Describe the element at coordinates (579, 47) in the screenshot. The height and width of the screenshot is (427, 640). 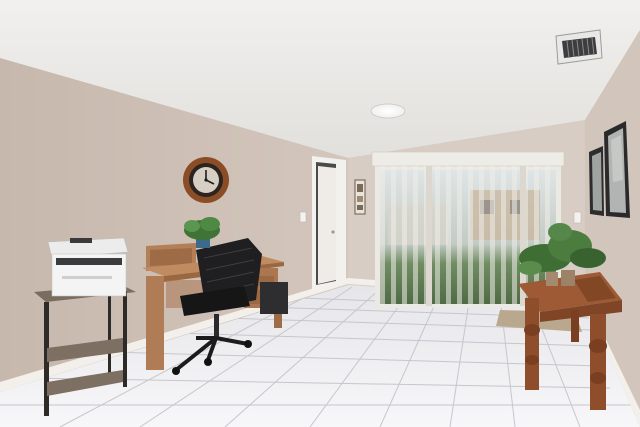
I see `air-vent` at that location.